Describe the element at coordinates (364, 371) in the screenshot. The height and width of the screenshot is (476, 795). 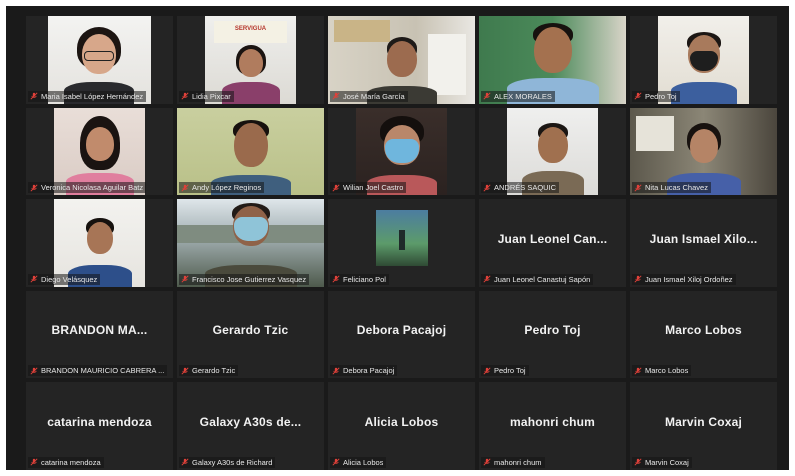
I see `participant-name-label: Debora Pacajoj` at that location.